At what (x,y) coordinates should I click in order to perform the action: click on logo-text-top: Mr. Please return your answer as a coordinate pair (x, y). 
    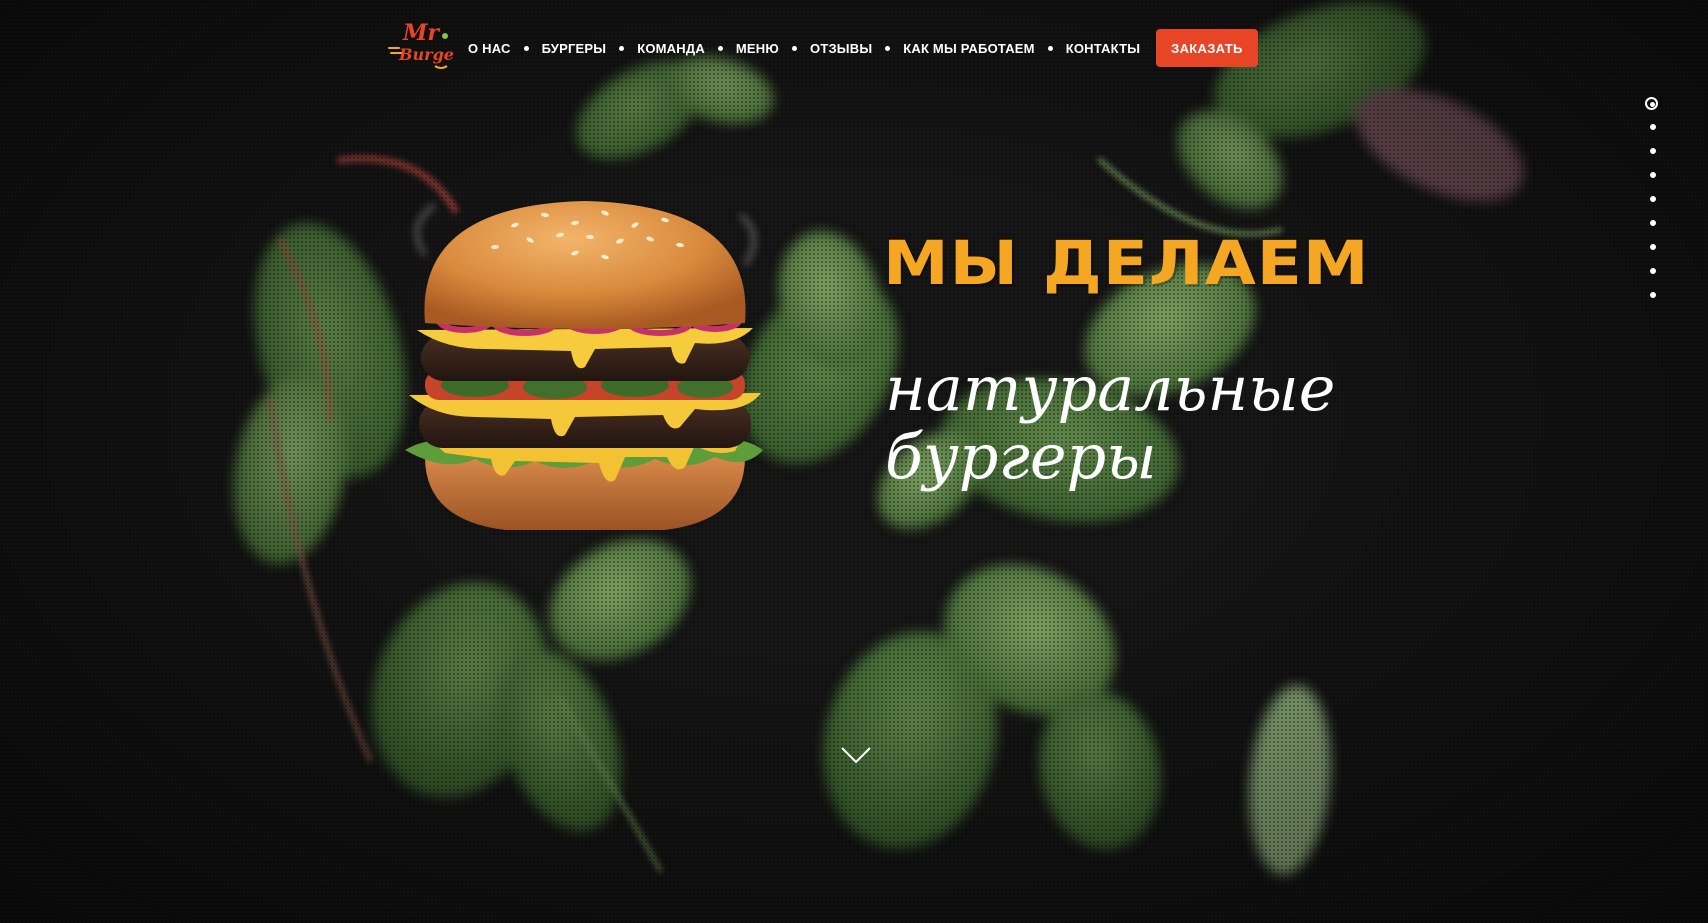
    Looking at the image, I should click on (421, 33).